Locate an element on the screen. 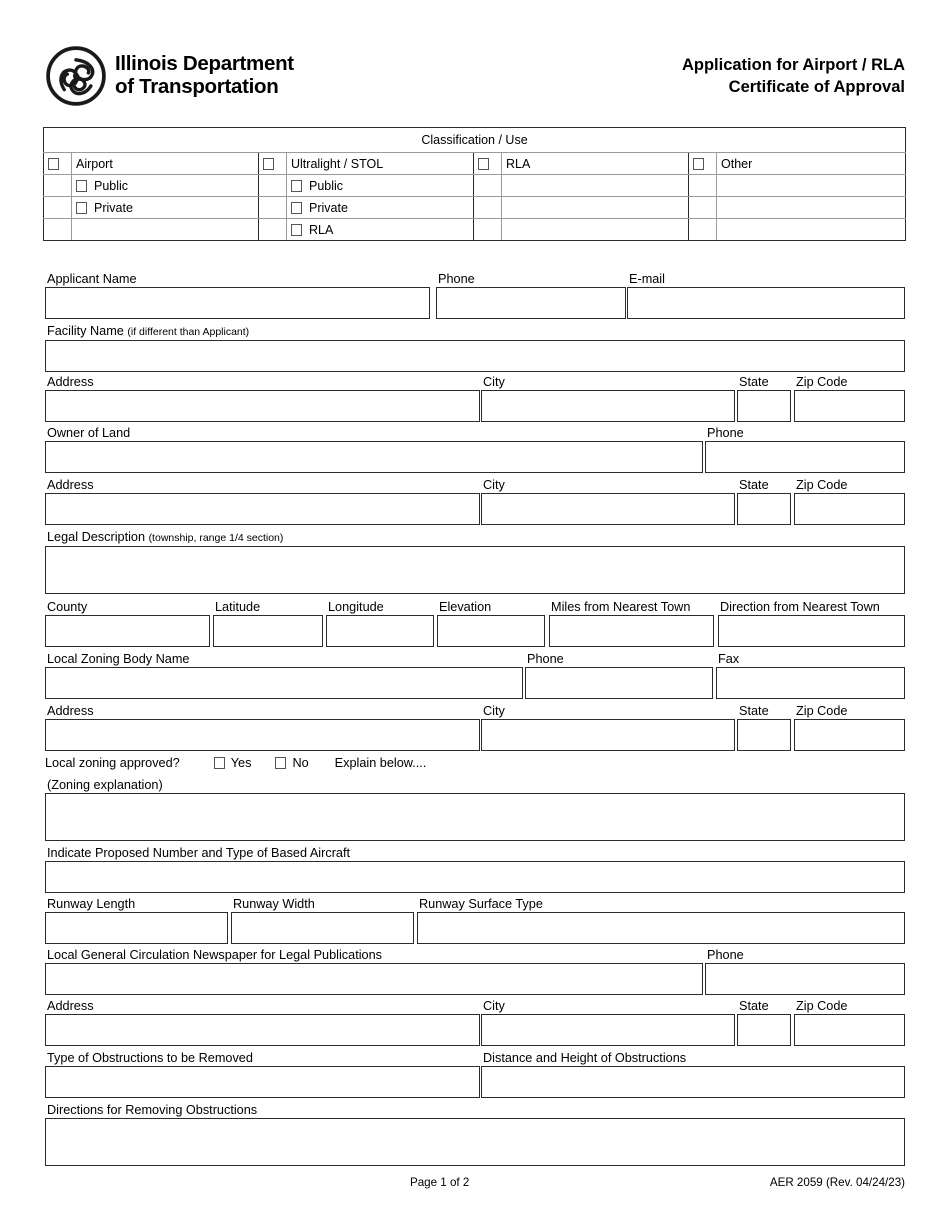 This screenshot has width=950, height=1230. sub-airport-private: Private is located at coordinates (165, 207).